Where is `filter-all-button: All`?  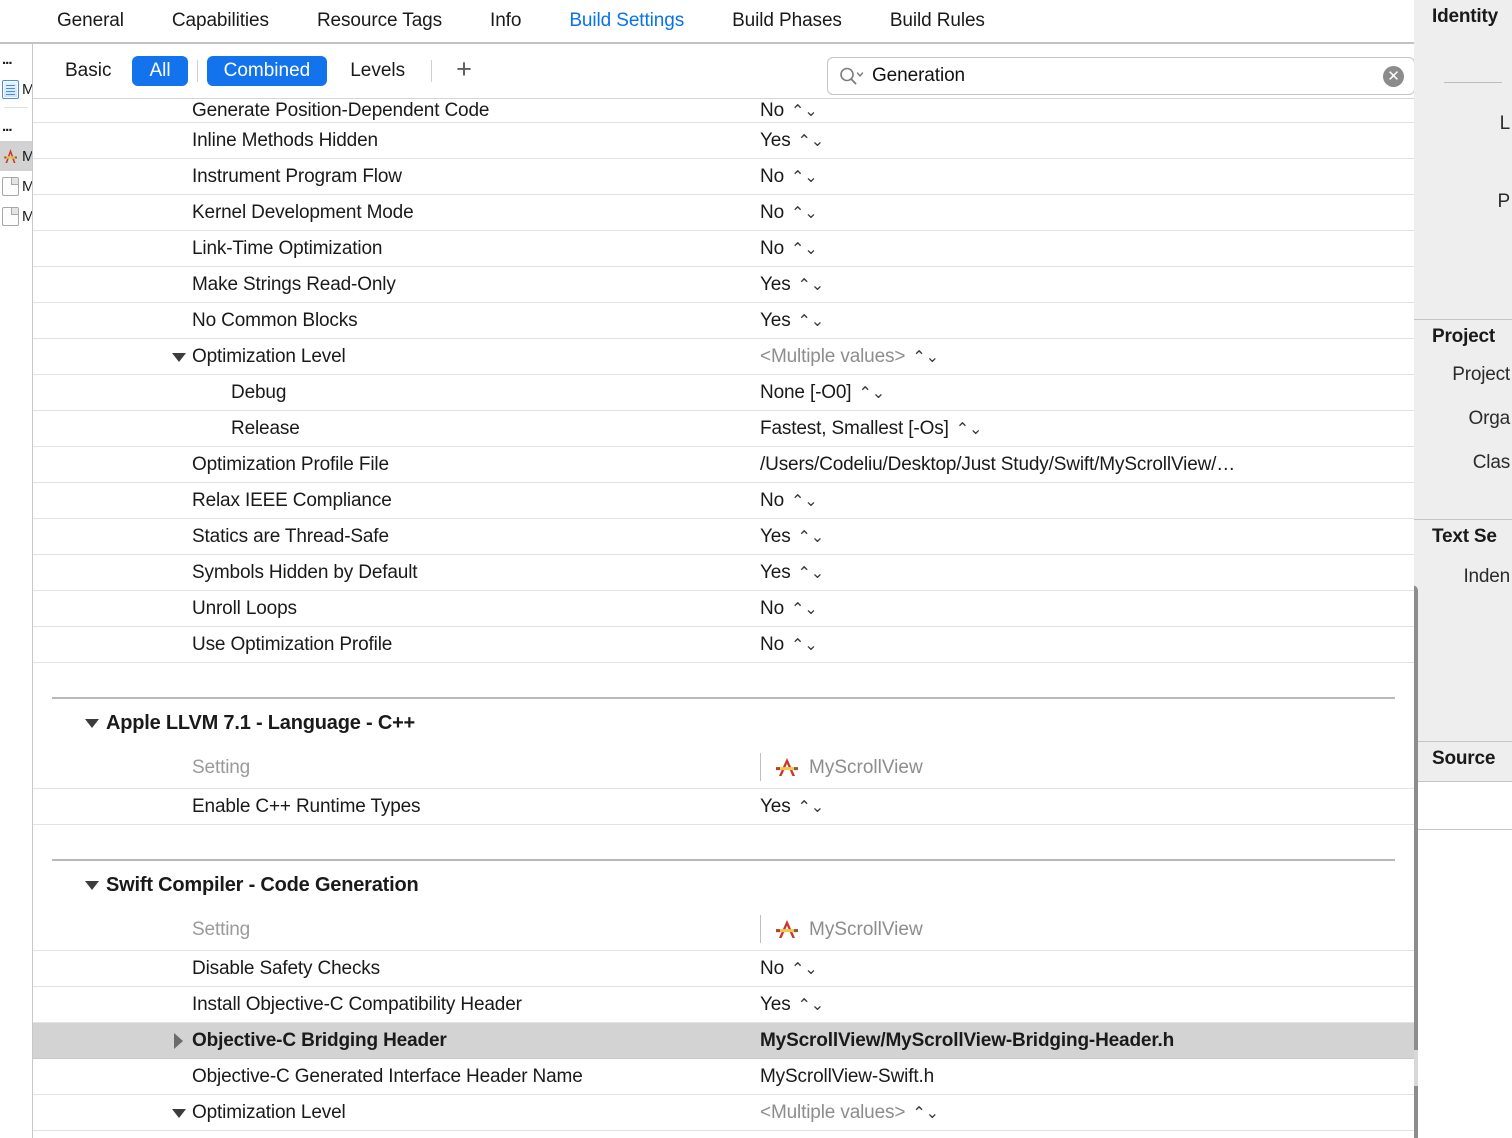
filter-all-button: All is located at coordinates (160, 71).